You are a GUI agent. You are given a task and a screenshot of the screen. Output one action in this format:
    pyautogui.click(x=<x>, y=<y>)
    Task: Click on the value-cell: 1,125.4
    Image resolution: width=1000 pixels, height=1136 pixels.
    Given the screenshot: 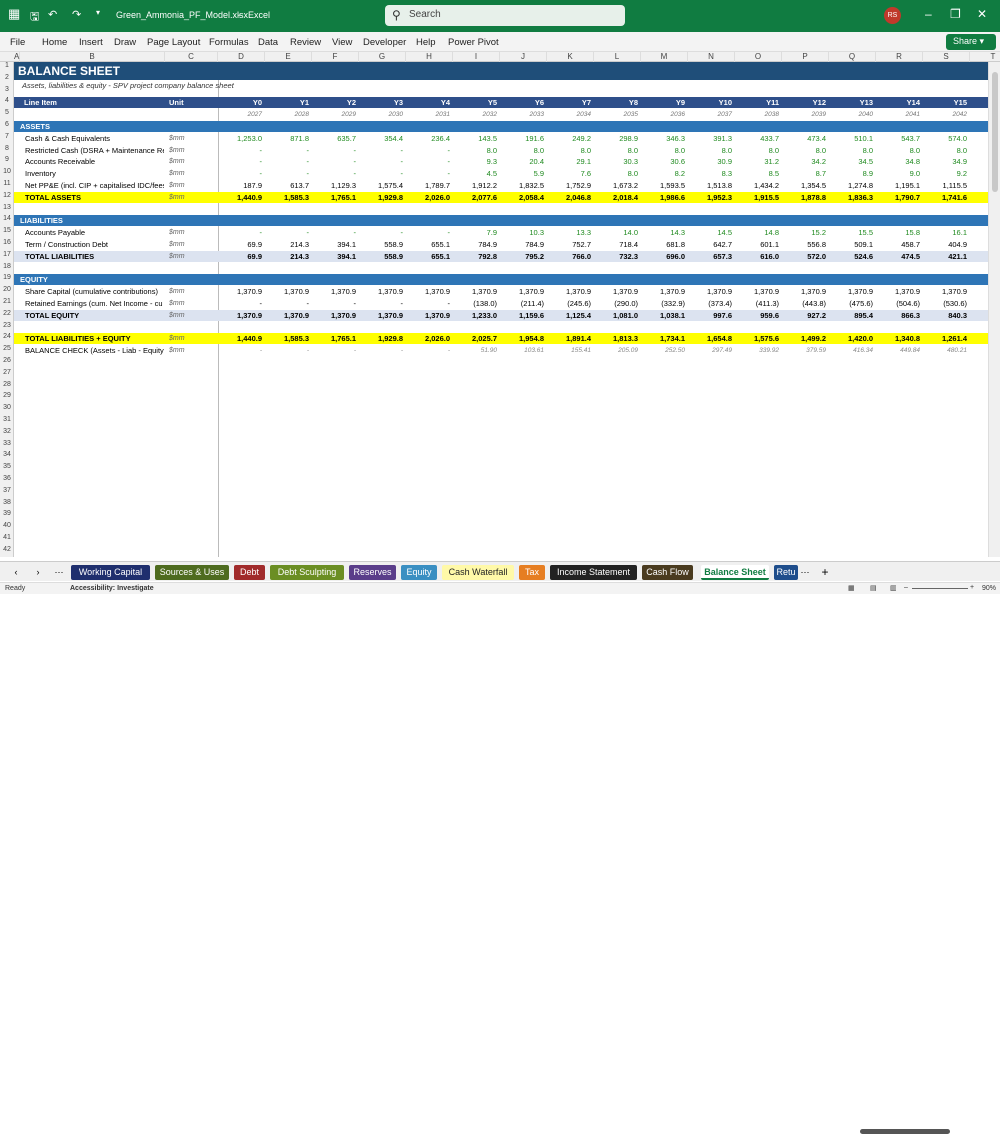 What is the action you would take?
    pyautogui.click(x=570, y=315)
    